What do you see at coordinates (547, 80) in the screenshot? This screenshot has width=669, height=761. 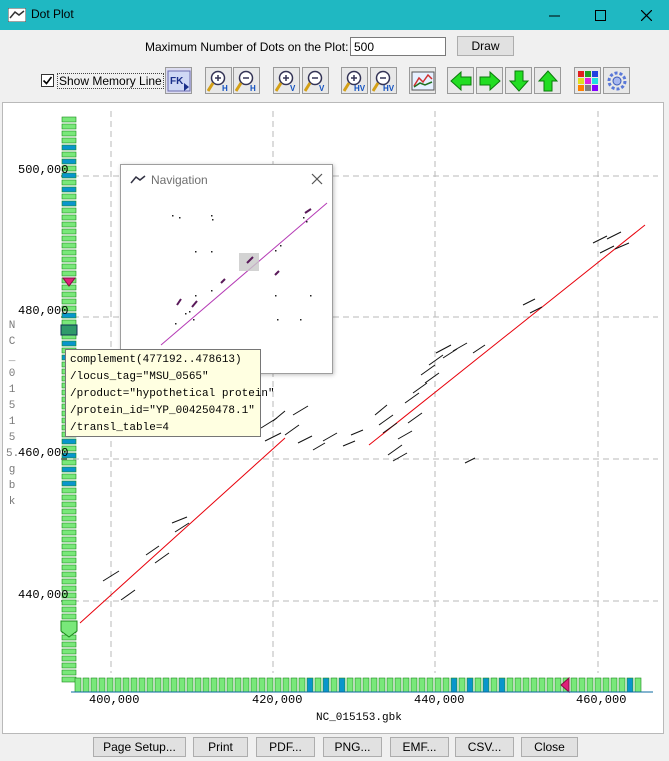 I see `arrow-up-button` at bounding box center [547, 80].